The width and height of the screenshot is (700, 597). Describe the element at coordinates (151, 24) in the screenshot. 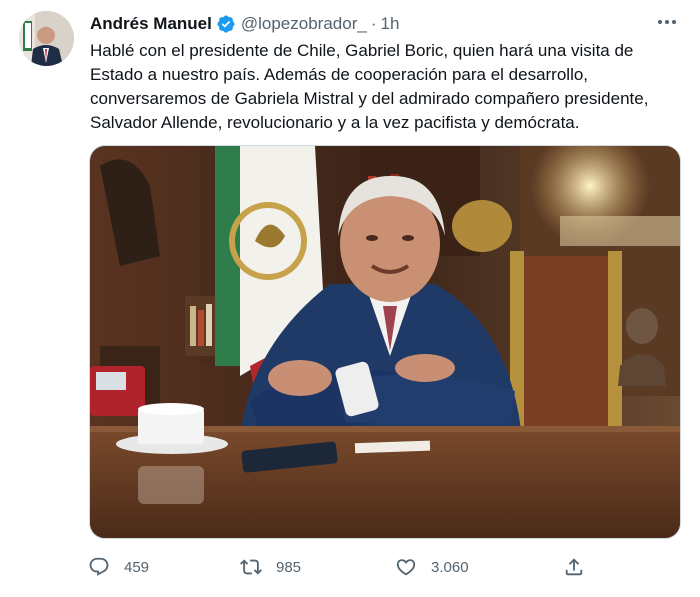

I see `author-name: Andrés Manuel` at that location.